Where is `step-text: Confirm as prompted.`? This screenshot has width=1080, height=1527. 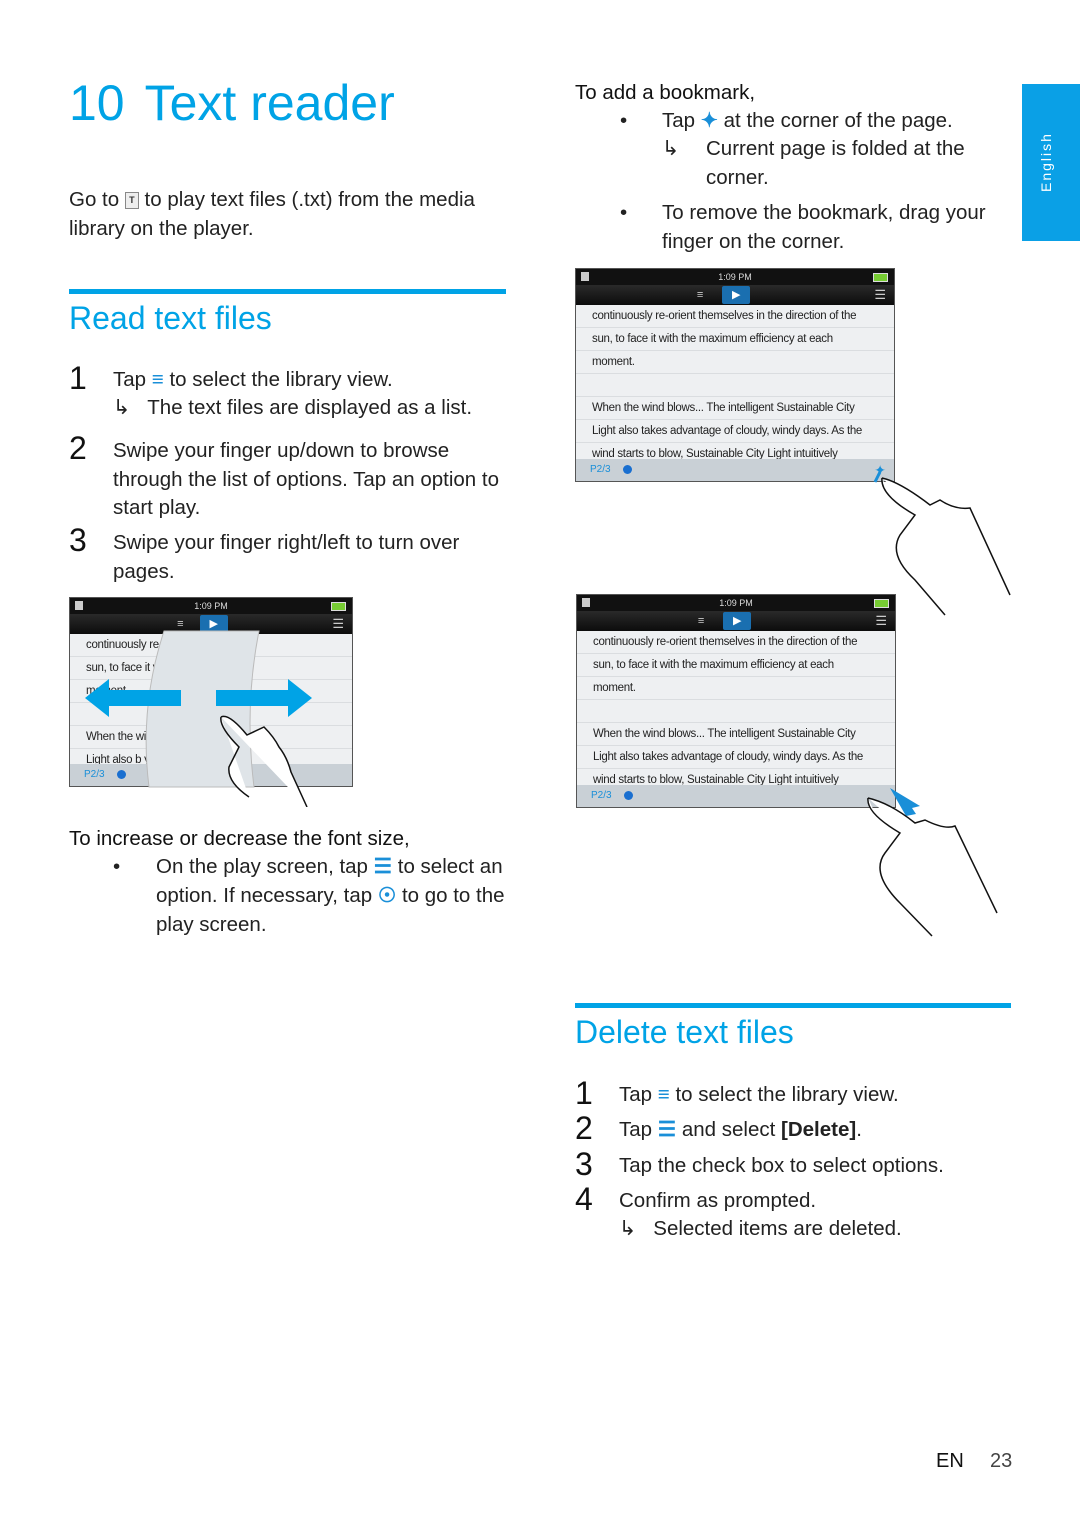
step-text: Confirm as prompted. is located at coordinates (718, 1200).